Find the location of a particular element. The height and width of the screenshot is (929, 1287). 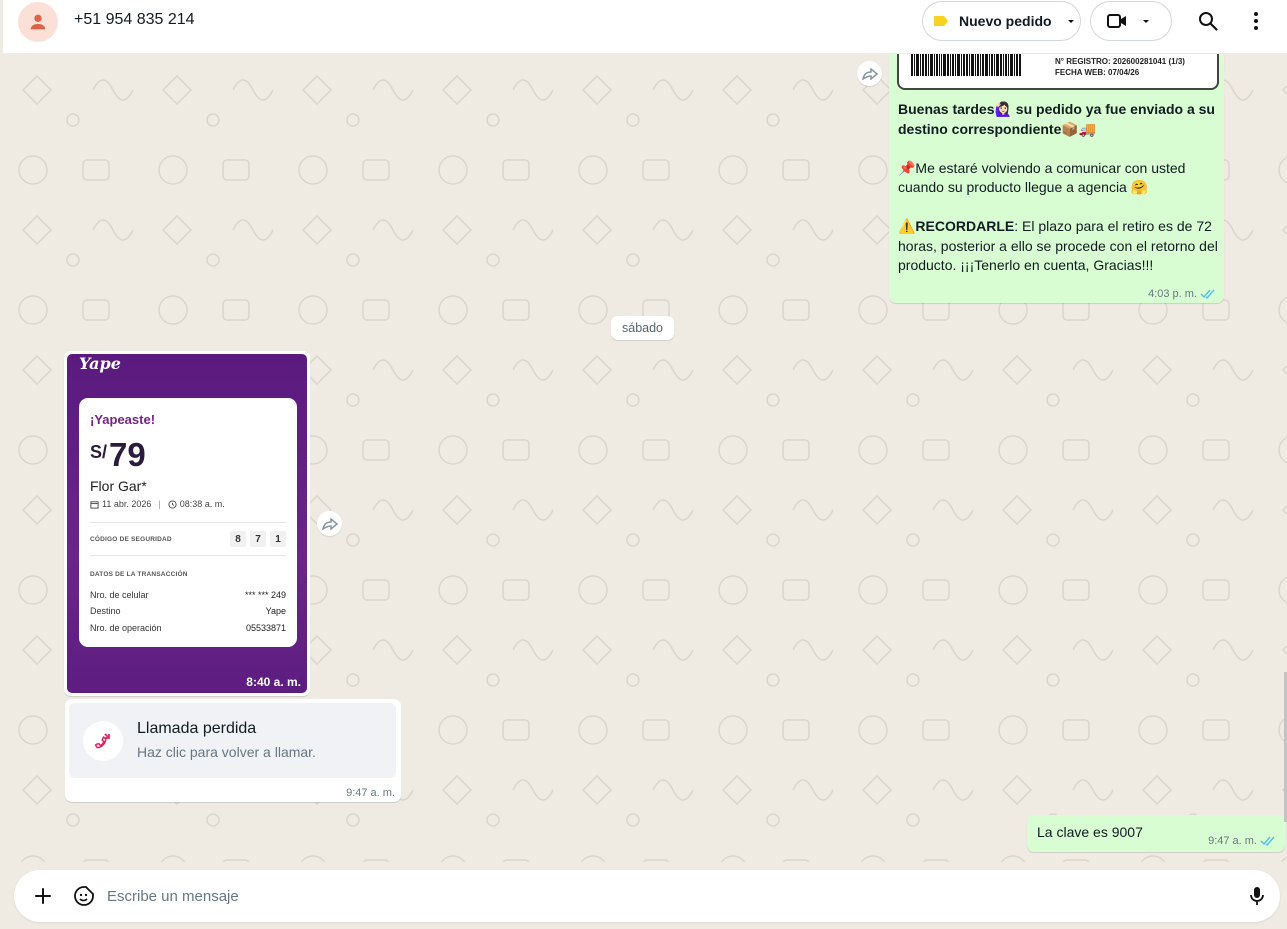

more-vertical-icon is located at coordinates (1256, 21).